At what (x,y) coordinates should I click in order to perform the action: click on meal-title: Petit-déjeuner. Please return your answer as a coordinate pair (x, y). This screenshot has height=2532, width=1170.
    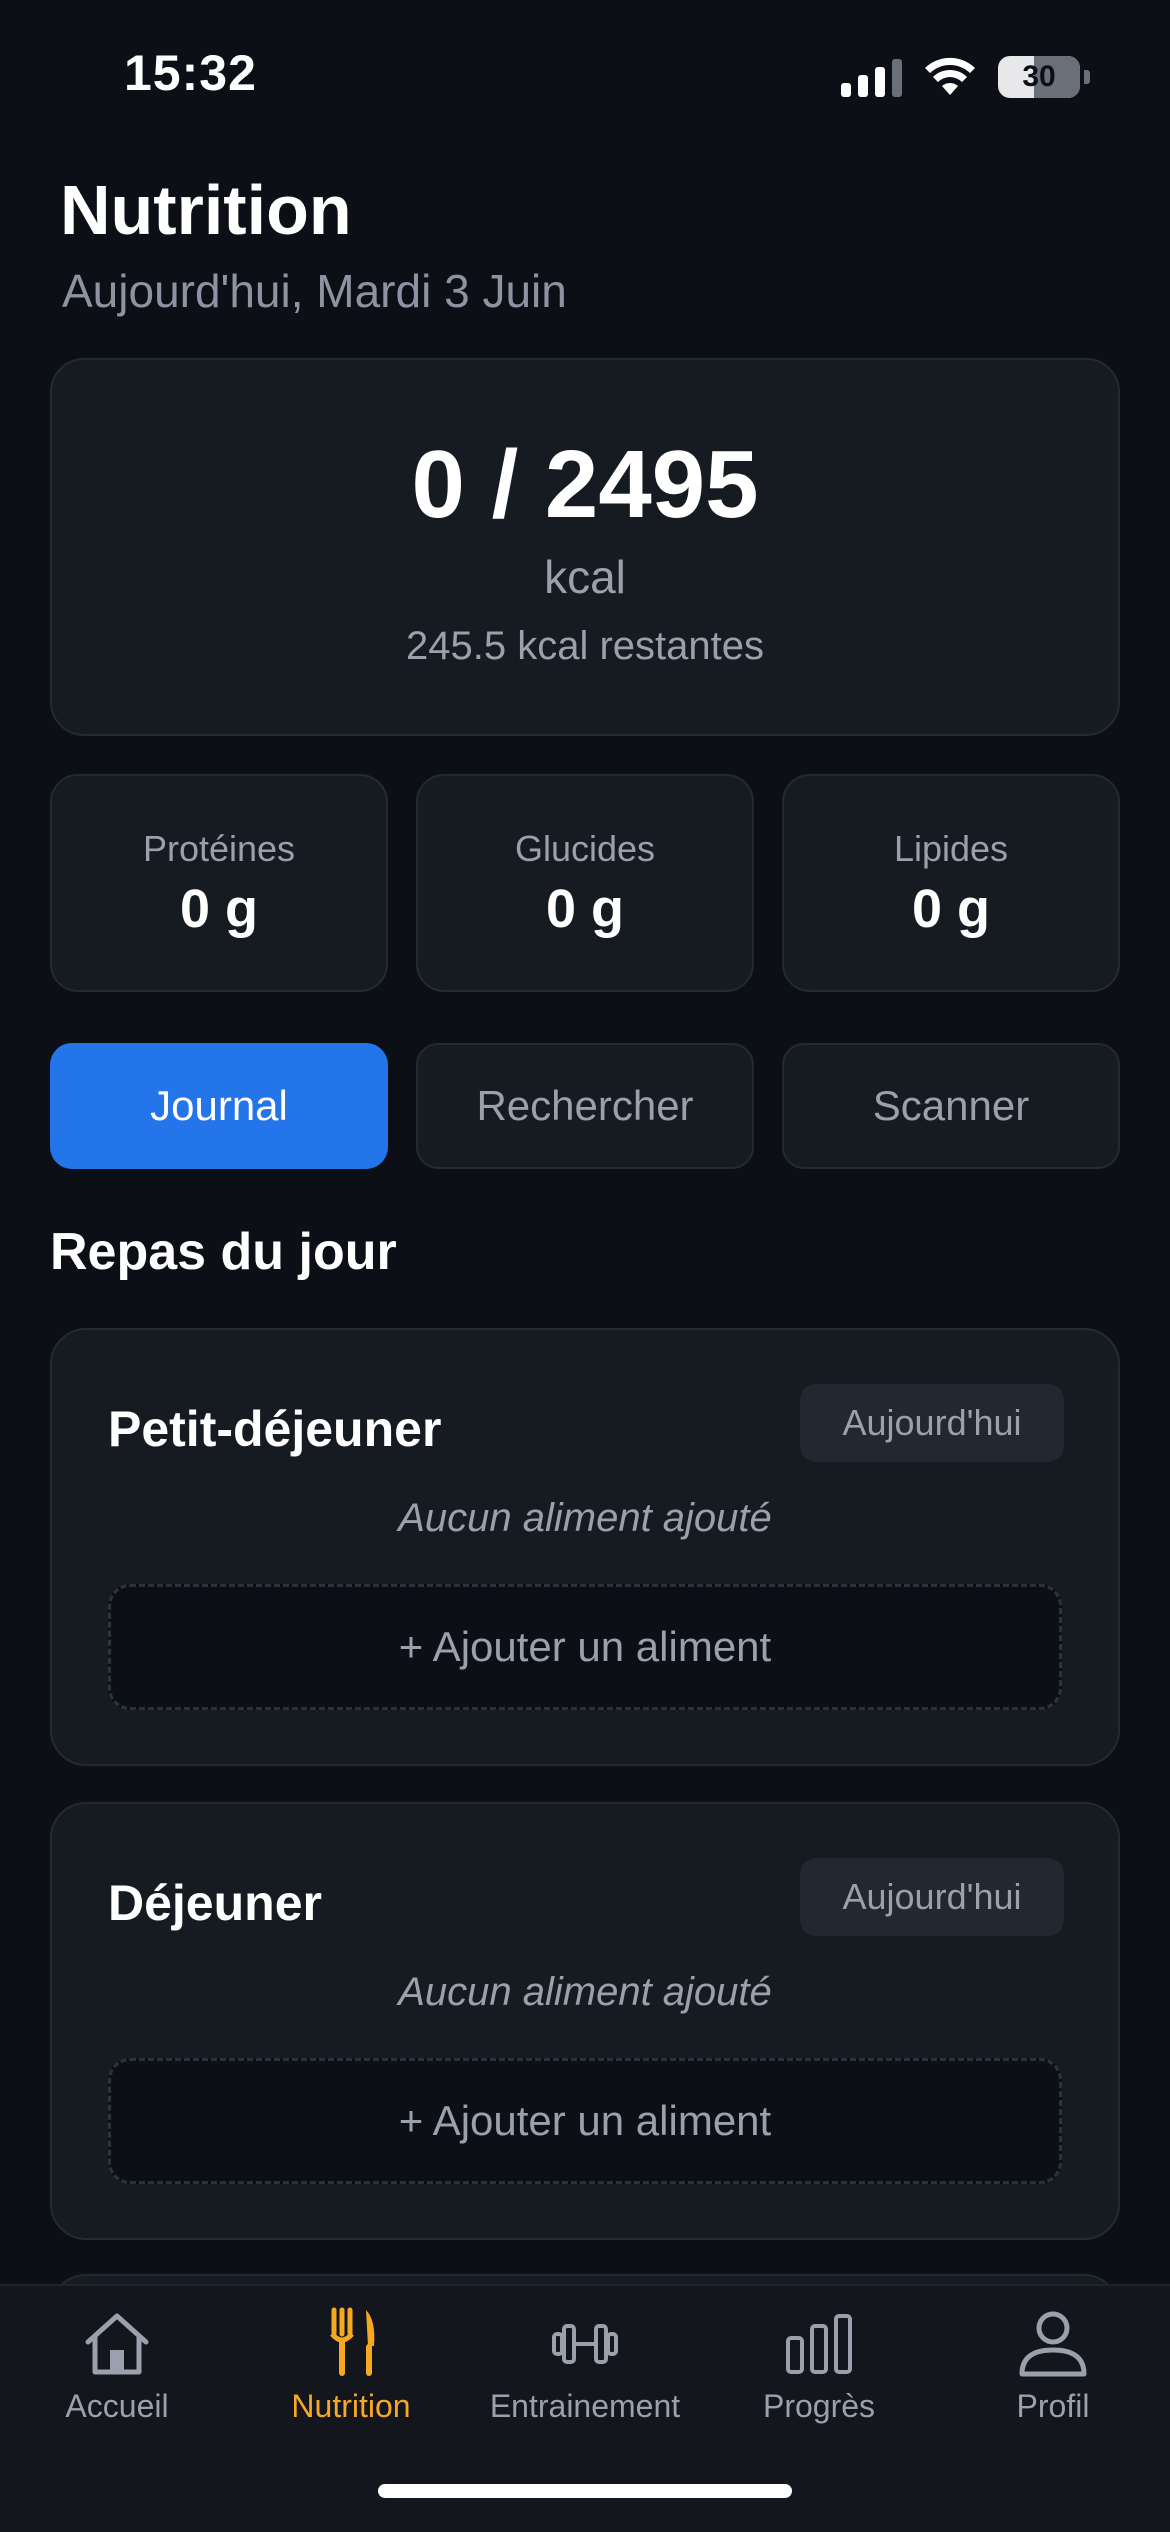
    Looking at the image, I should click on (275, 1429).